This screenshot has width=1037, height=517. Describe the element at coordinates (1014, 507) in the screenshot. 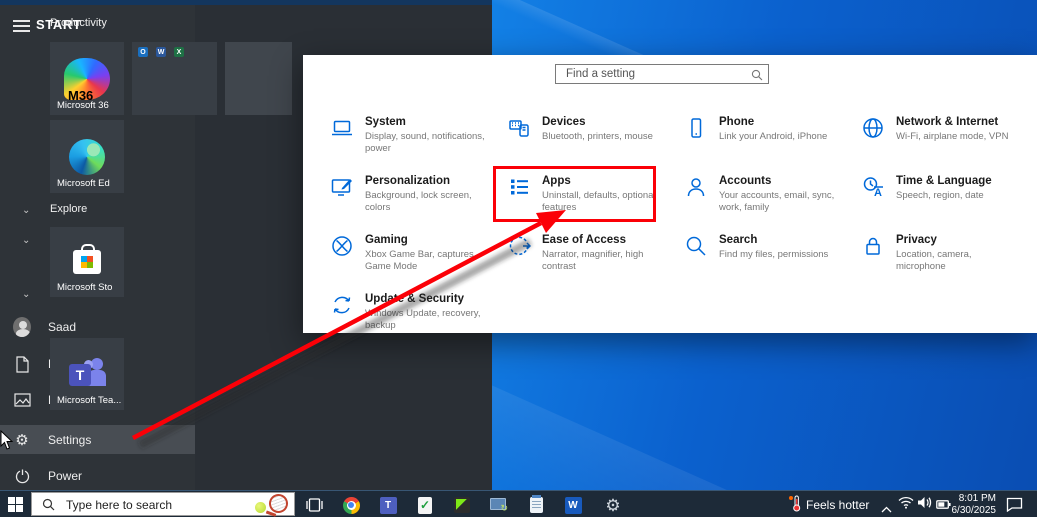

I see `action-center-icon` at that location.